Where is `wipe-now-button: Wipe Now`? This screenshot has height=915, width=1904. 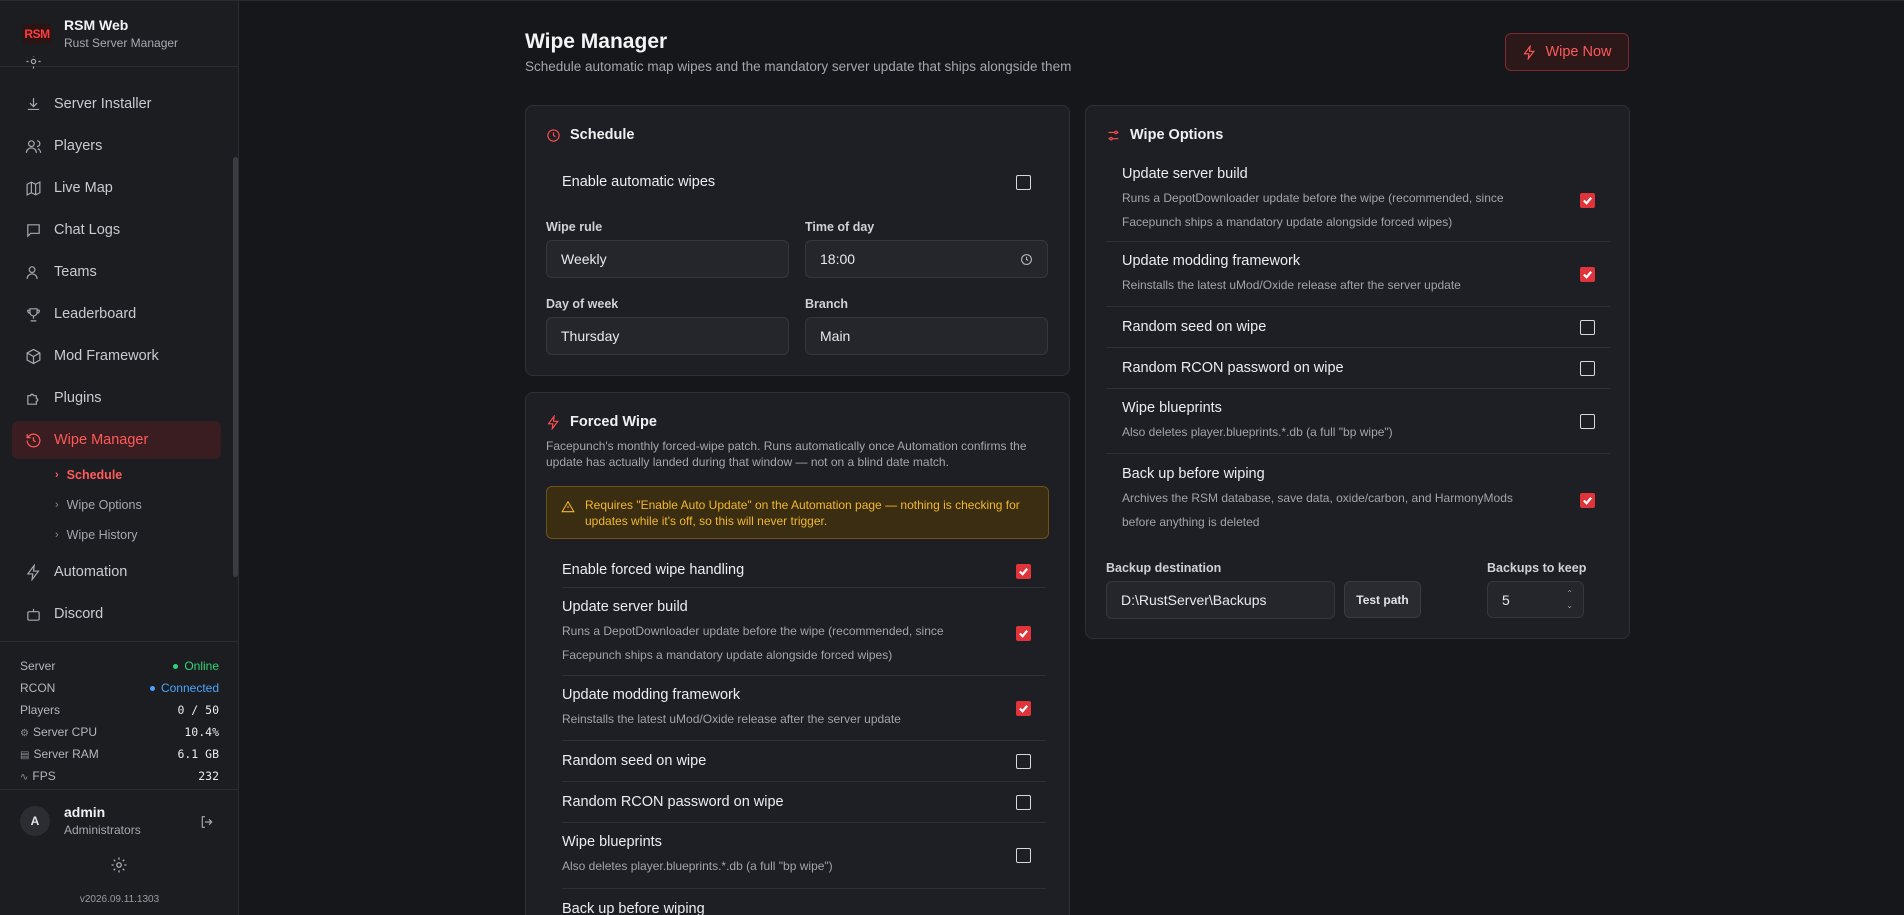
wipe-now-button: Wipe Now is located at coordinates (1567, 52).